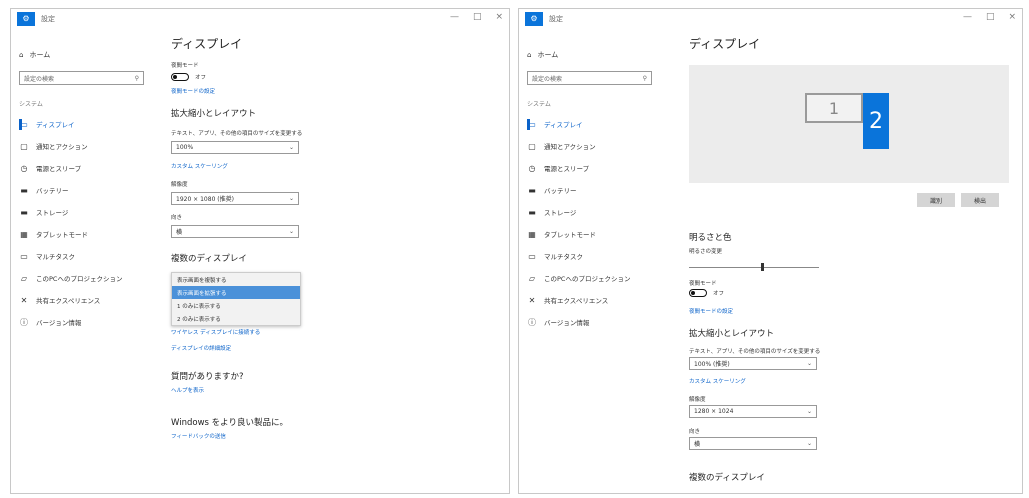  I want to click on identify-button: 識別, so click(936, 200).